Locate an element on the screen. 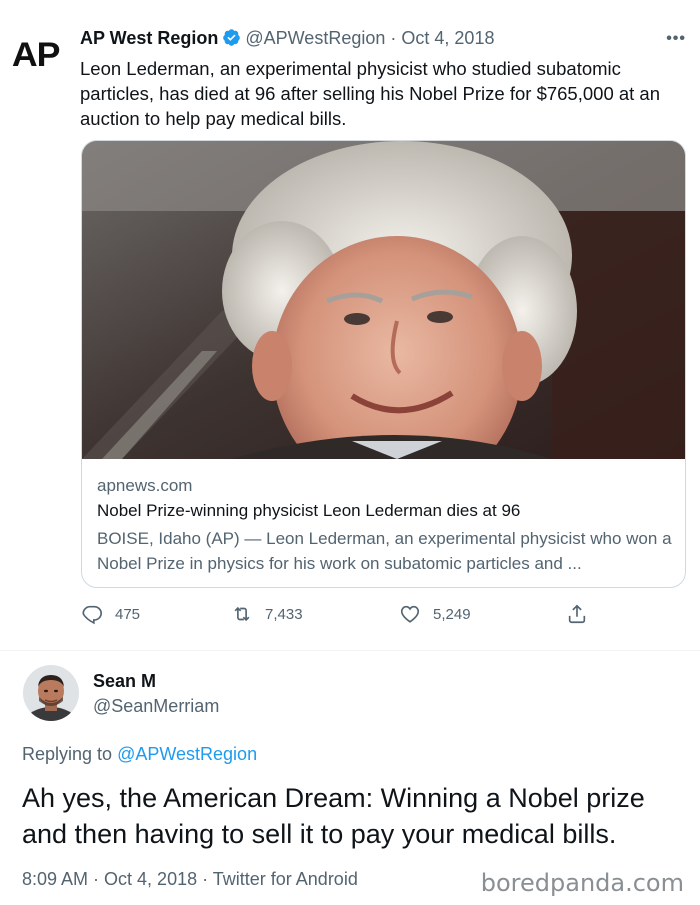  verified-badge-icon is located at coordinates (232, 37).